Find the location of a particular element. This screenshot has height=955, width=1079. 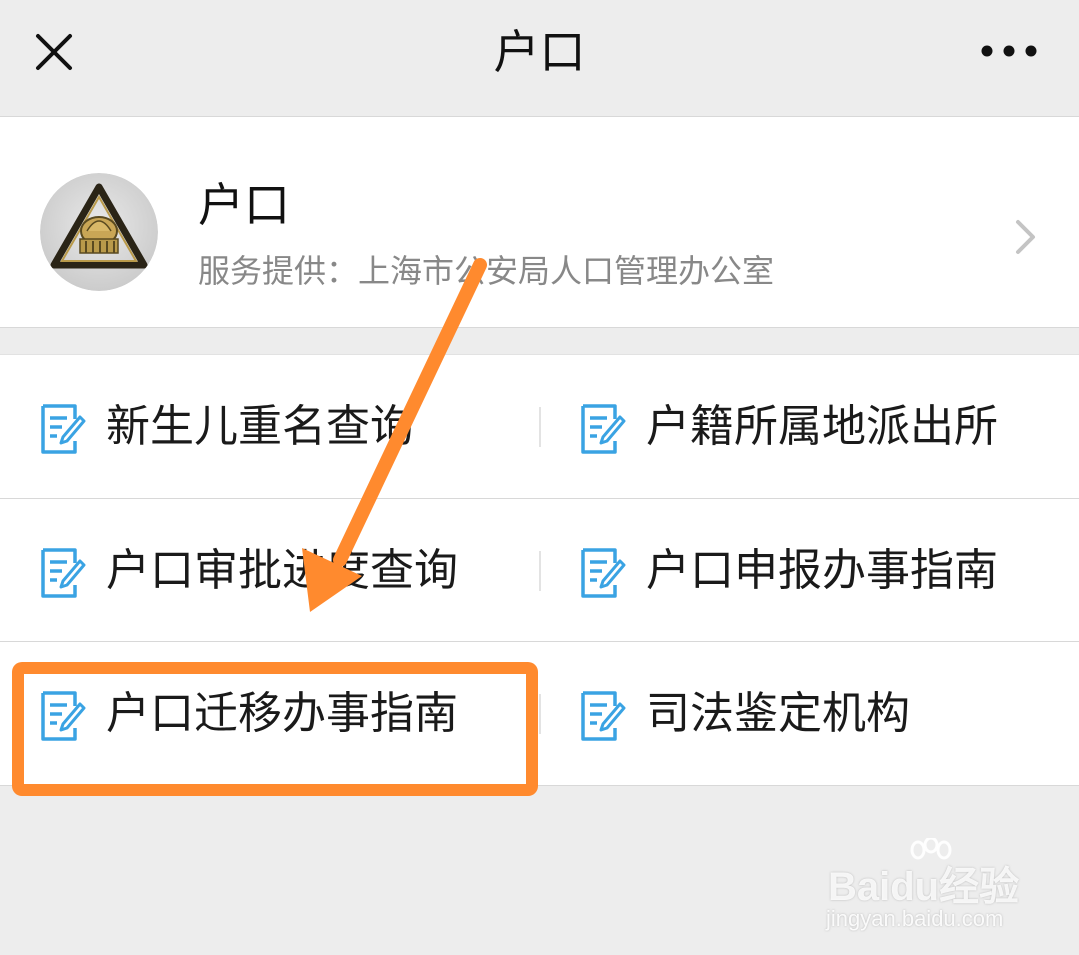

watermark-brand: Baidu经验 is located at coordinates (924, 887).